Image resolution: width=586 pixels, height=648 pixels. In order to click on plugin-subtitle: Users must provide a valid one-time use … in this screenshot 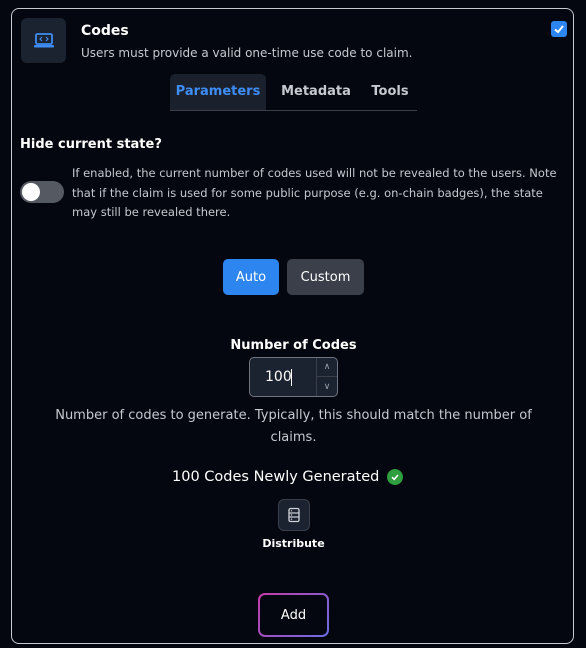, I will do `click(247, 53)`.